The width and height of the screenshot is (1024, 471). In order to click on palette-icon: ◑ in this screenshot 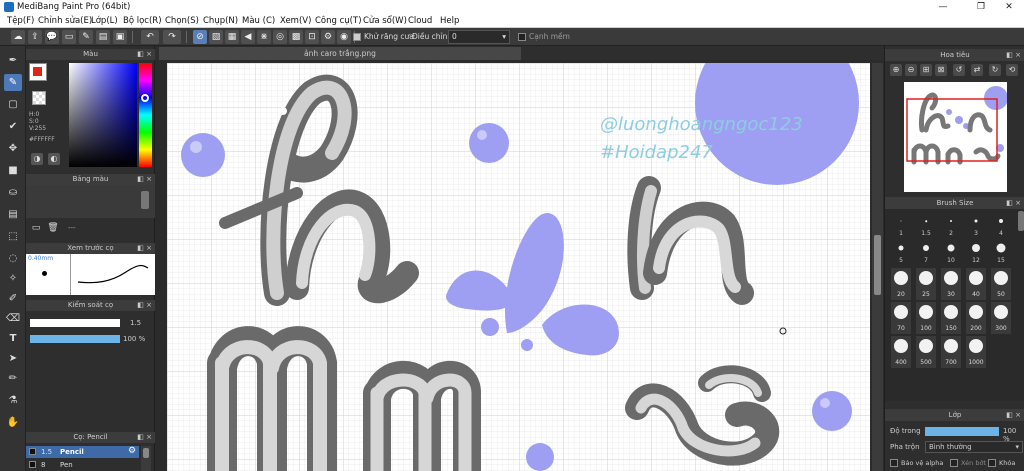, I will do `click(37, 159)`.